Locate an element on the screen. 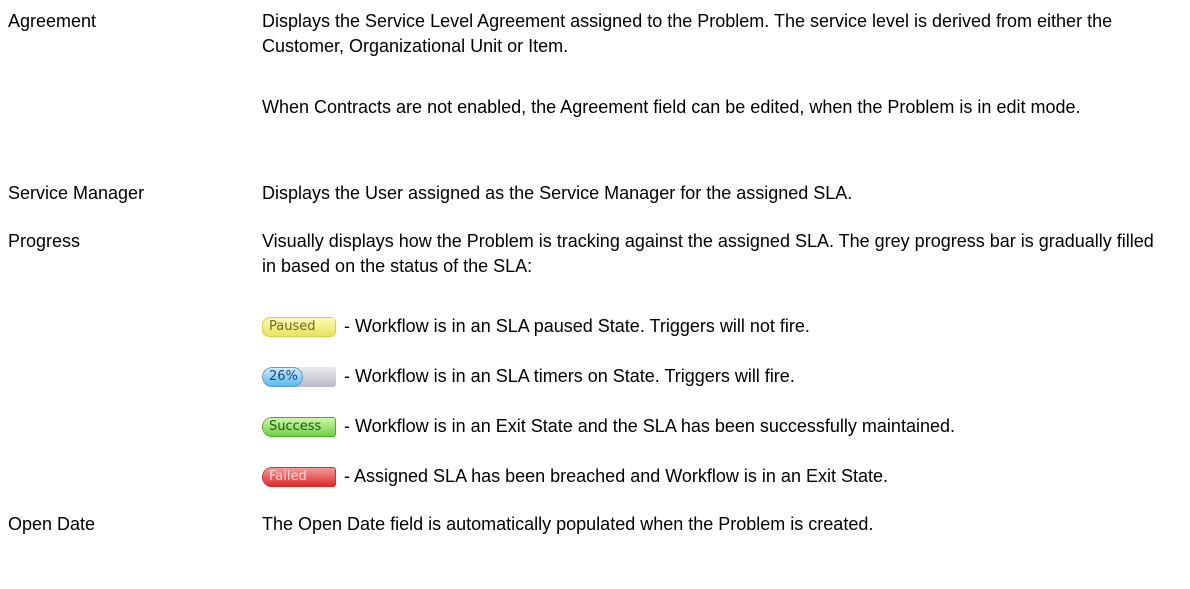 The height and width of the screenshot is (589, 1190). progress-percent-badge: 26% is located at coordinates (299, 376).